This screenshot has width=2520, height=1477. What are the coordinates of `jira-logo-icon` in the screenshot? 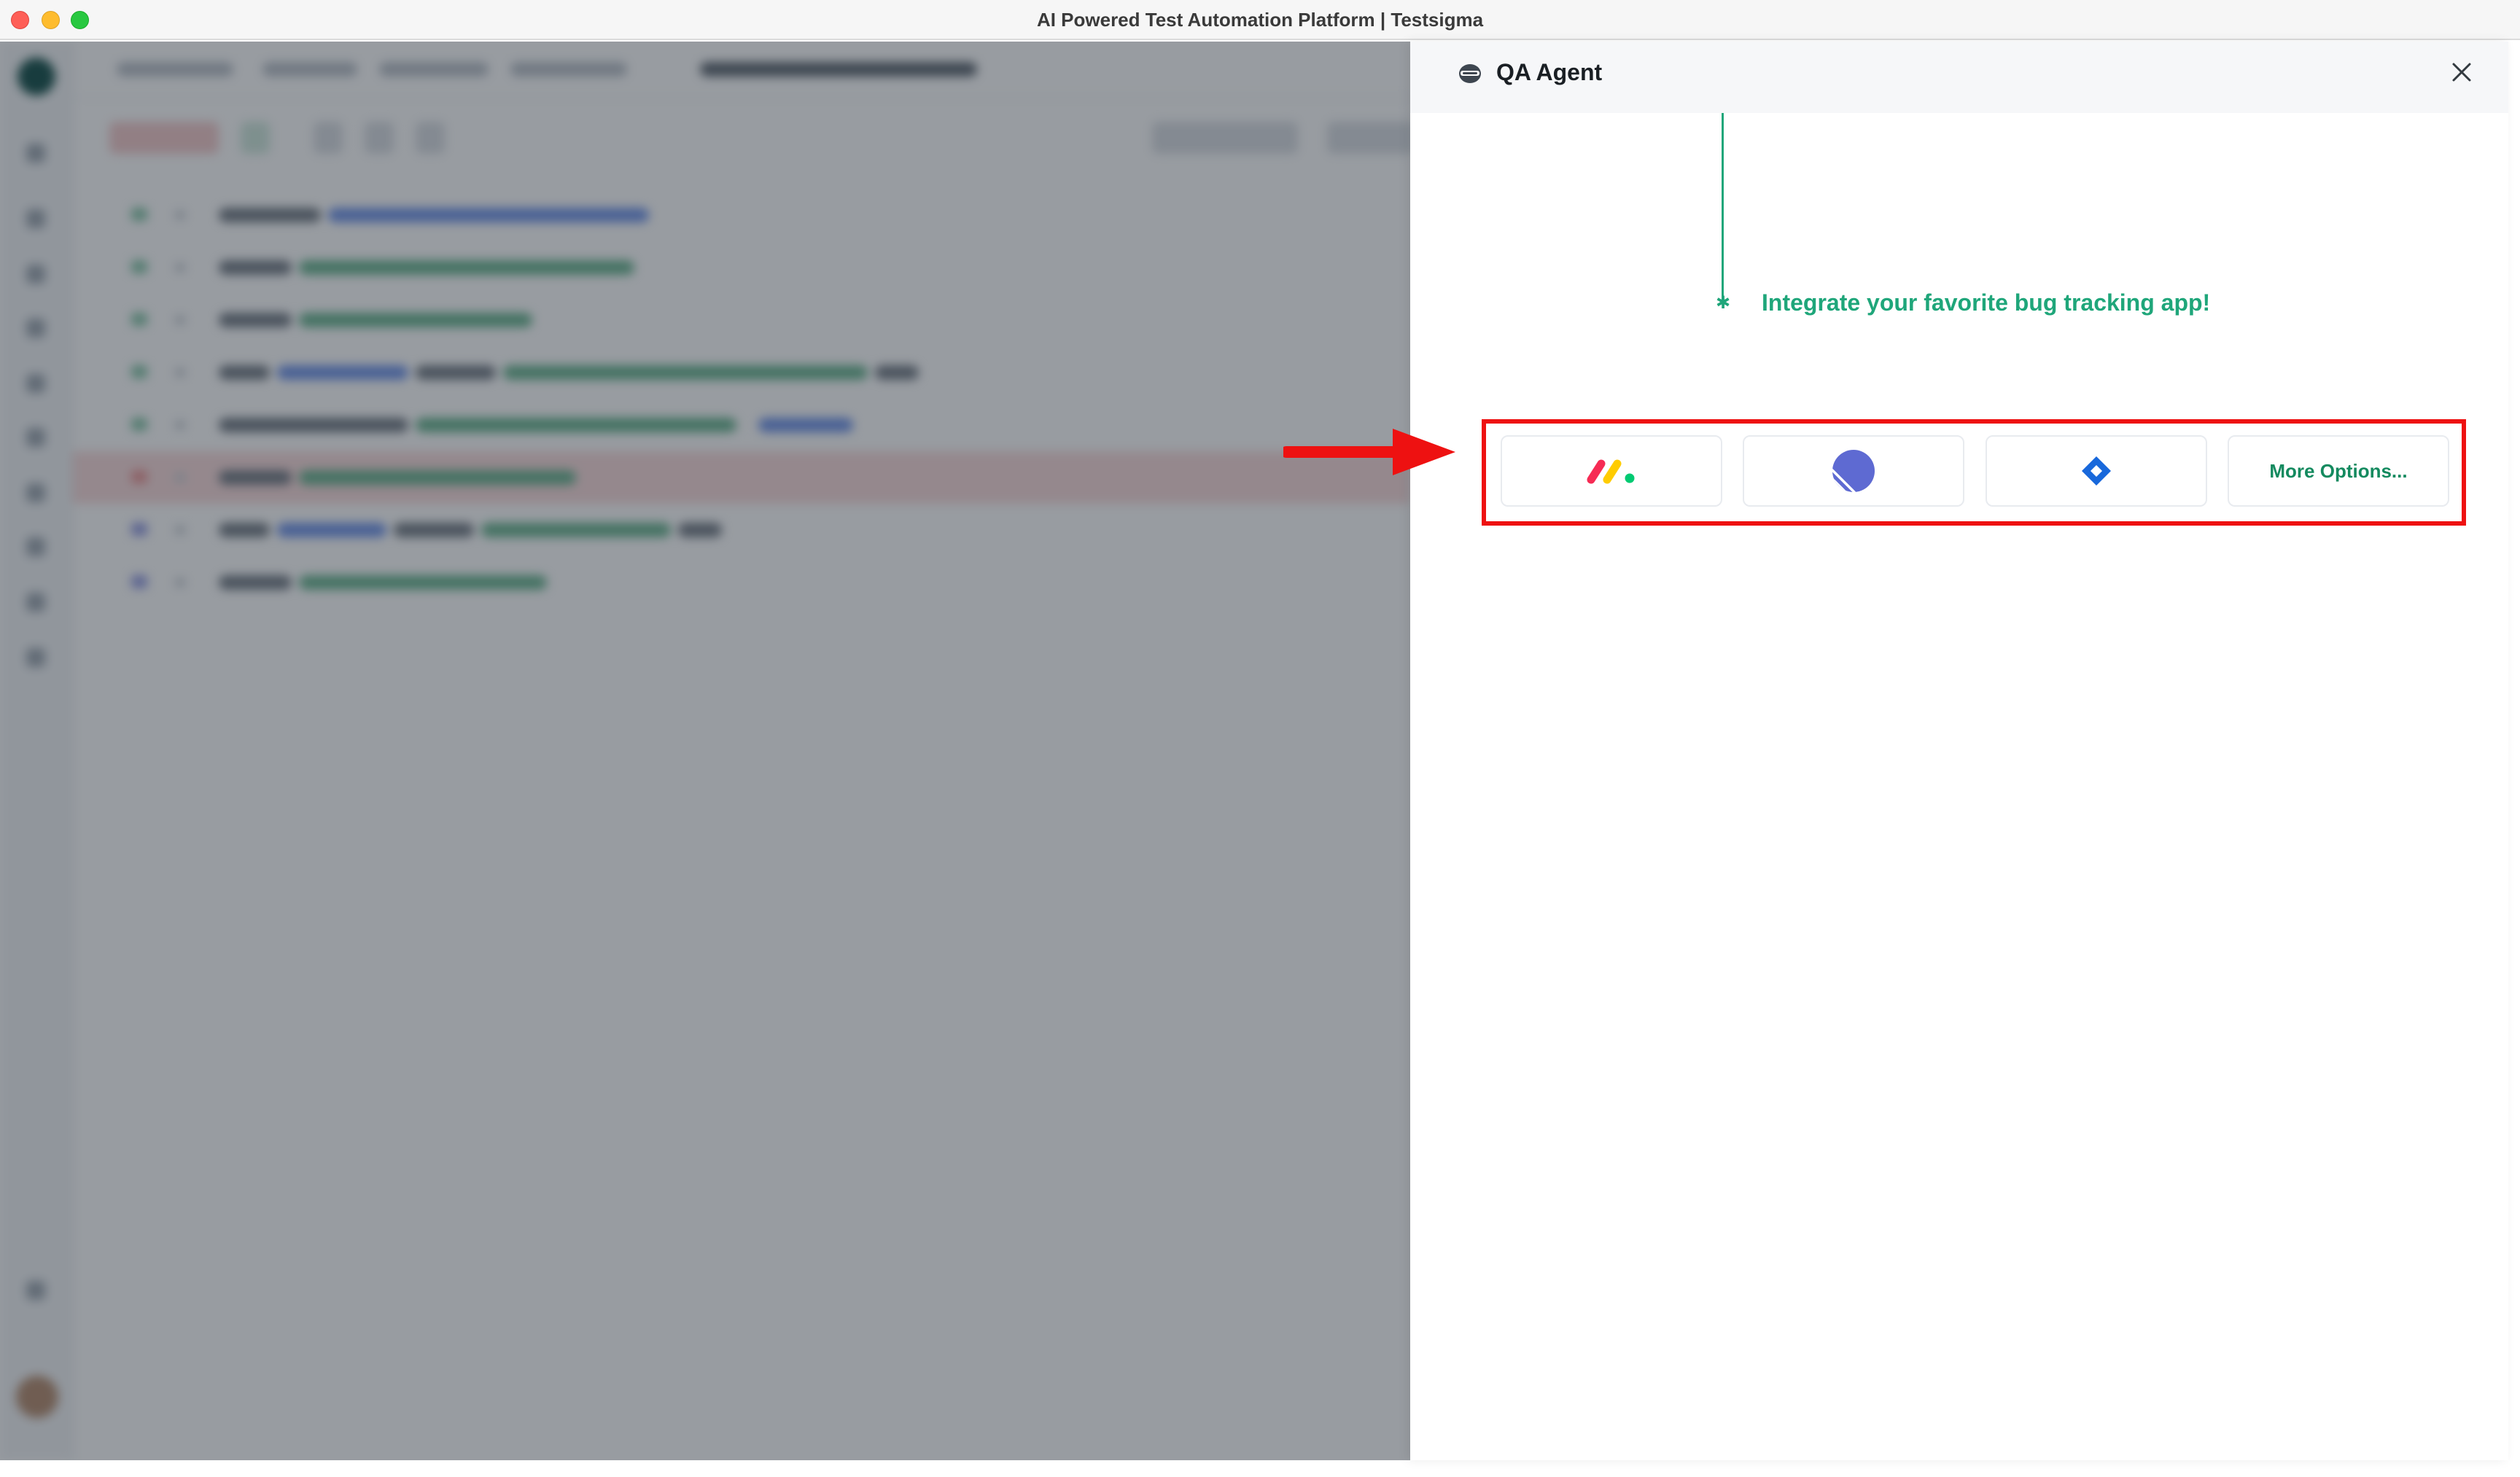 It's located at (2096, 471).